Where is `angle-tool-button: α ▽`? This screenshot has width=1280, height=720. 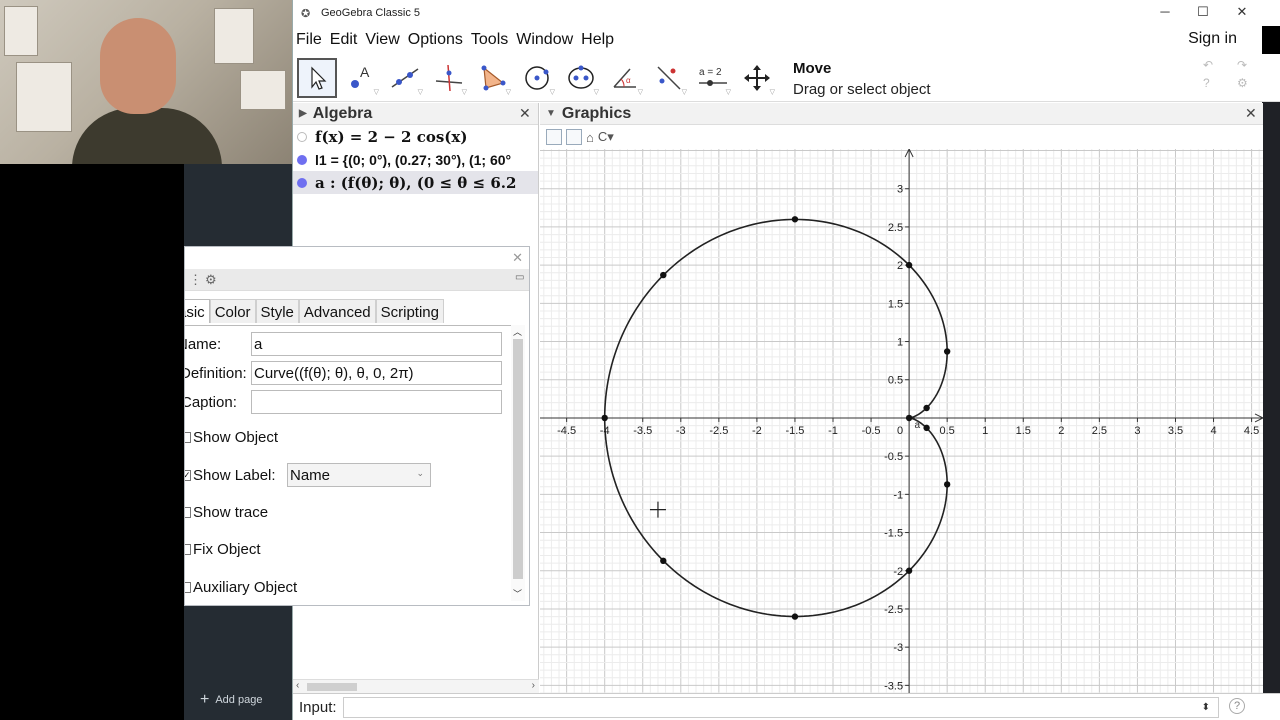 angle-tool-button: α ▽ is located at coordinates (625, 78).